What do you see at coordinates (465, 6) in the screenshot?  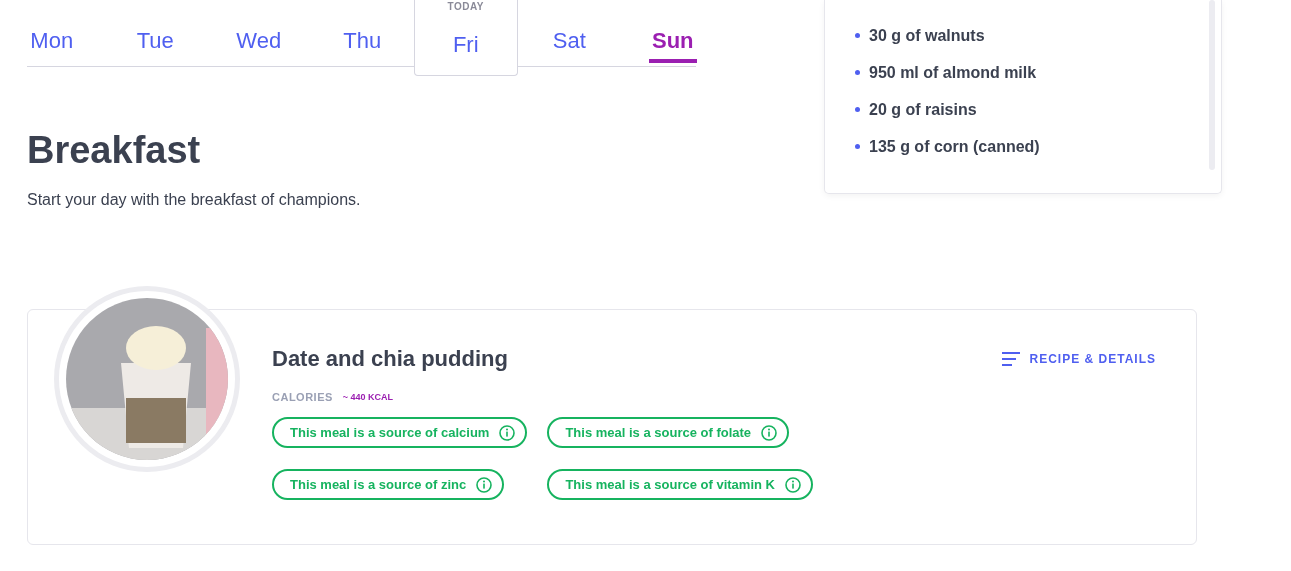 I see `today-label: TODAY` at bounding box center [465, 6].